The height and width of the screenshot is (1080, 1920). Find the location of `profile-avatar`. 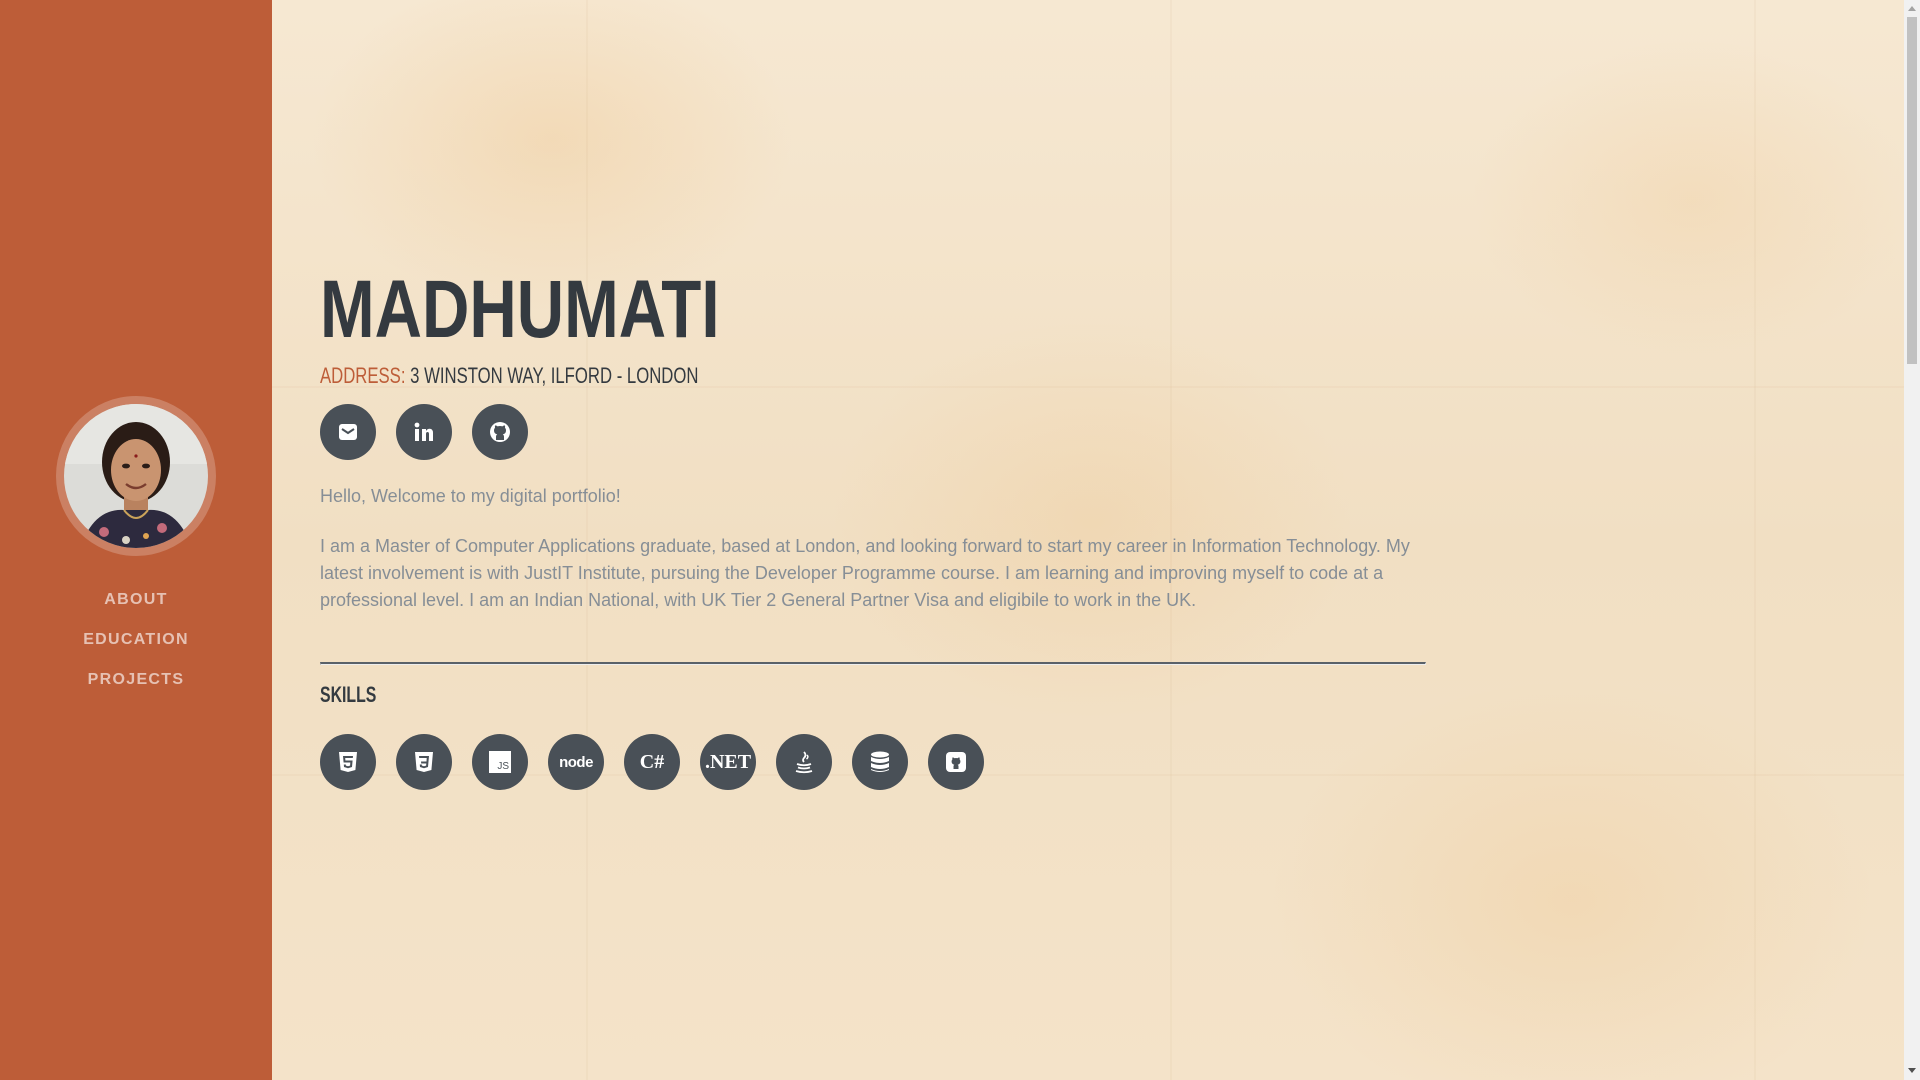

profile-avatar is located at coordinates (136, 476).